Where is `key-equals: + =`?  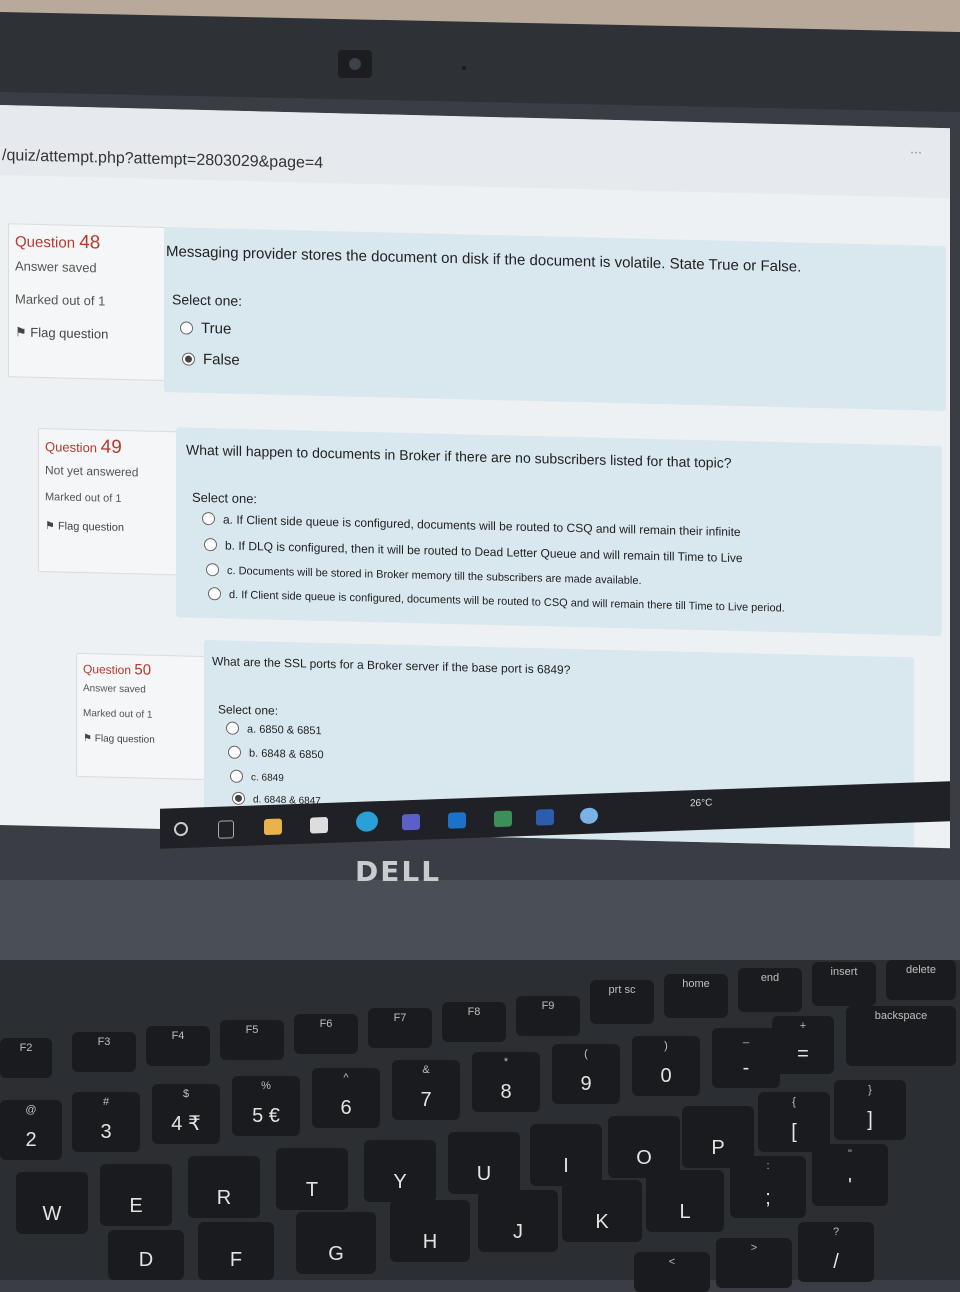 key-equals: + = is located at coordinates (803, 1045).